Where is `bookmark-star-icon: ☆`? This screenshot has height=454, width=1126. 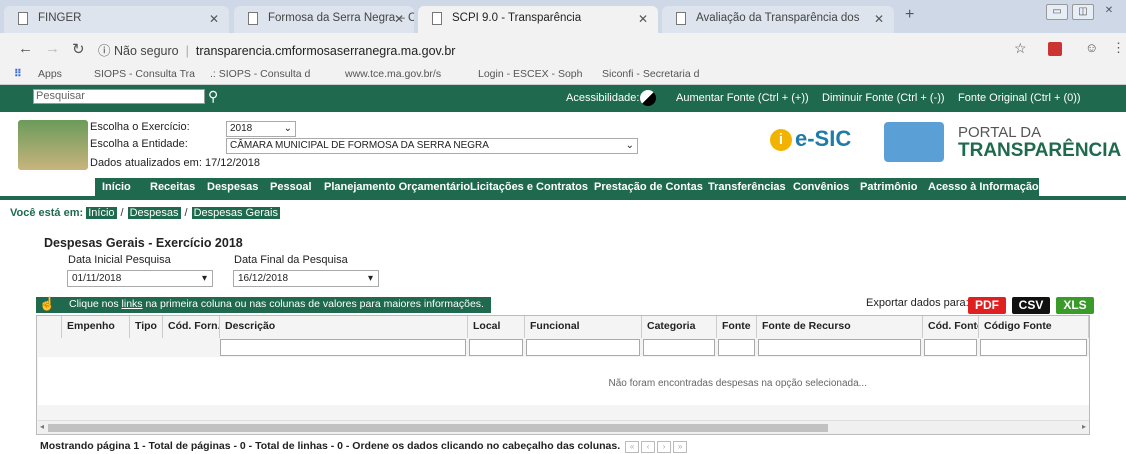
bookmark-star-icon: ☆ is located at coordinates (1020, 48).